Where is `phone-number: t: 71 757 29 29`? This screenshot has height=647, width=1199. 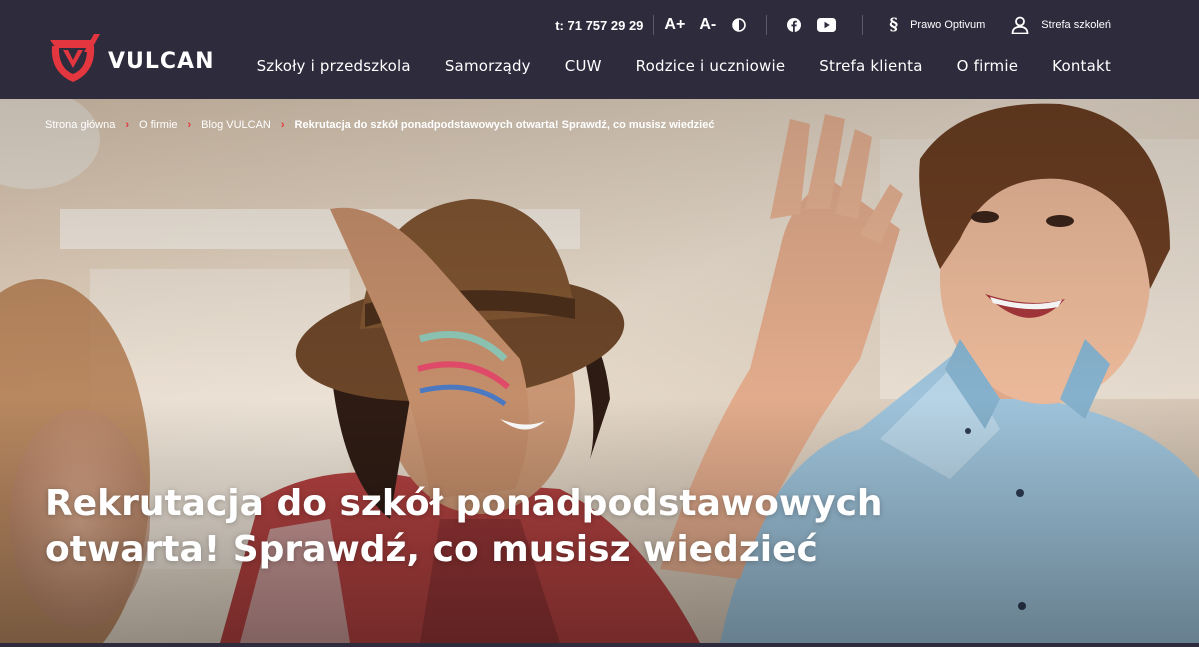
phone-number: t: 71 757 29 29 is located at coordinates (599, 25).